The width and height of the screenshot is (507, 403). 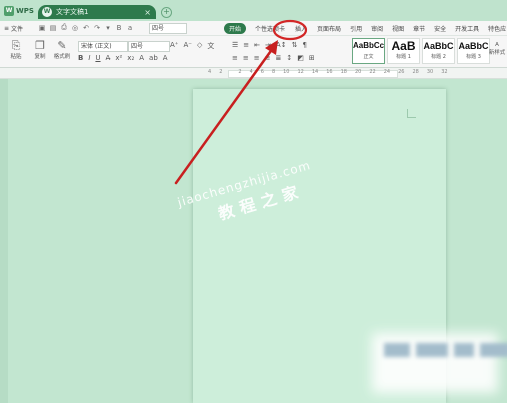 What do you see at coordinates (130, 28) in the screenshot?
I see `font-color-icon: a` at bounding box center [130, 28].